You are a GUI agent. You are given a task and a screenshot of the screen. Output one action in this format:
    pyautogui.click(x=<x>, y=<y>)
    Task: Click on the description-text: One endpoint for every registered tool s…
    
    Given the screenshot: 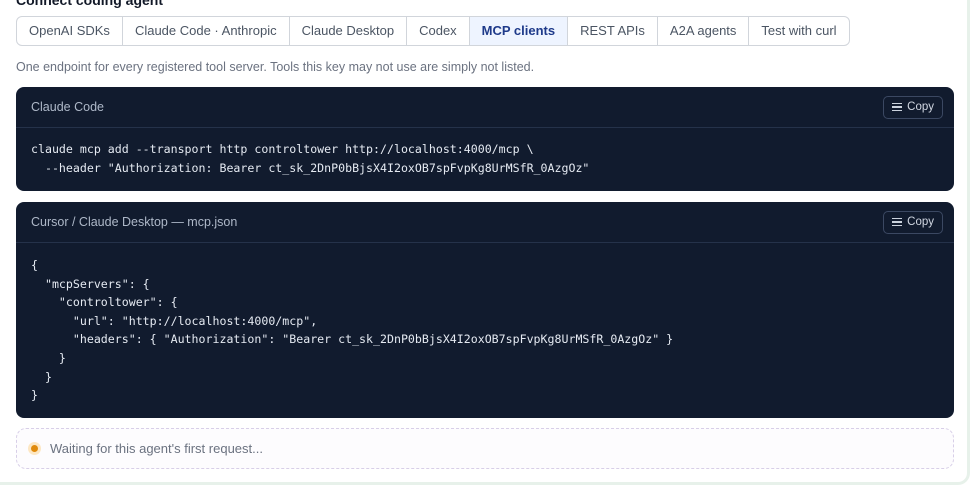 What is the action you would take?
    pyautogui.click(x=275, y=67)
    